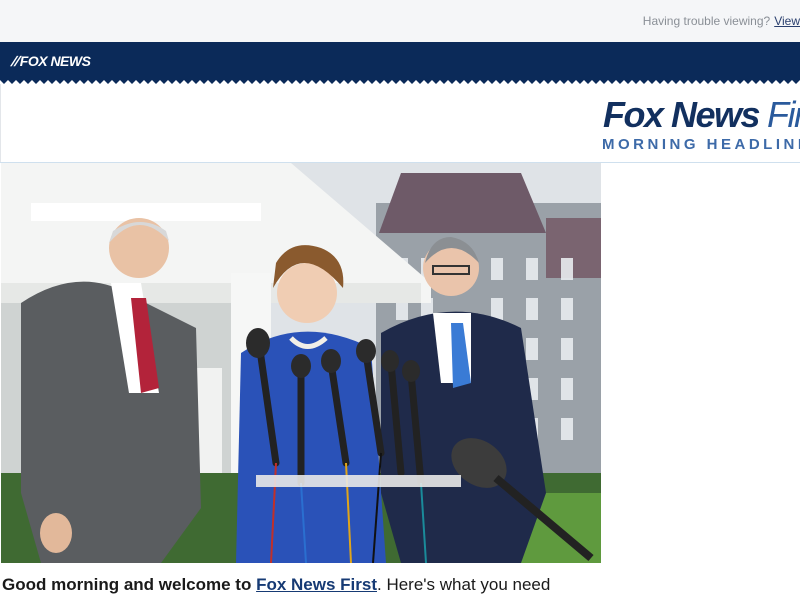 Image resolution: width=800 pixels, height=600 pixels. Describe the element at coordinates (400, 21) in the screenshot. I see `preheader: Having trouble viewing? View` at that location.